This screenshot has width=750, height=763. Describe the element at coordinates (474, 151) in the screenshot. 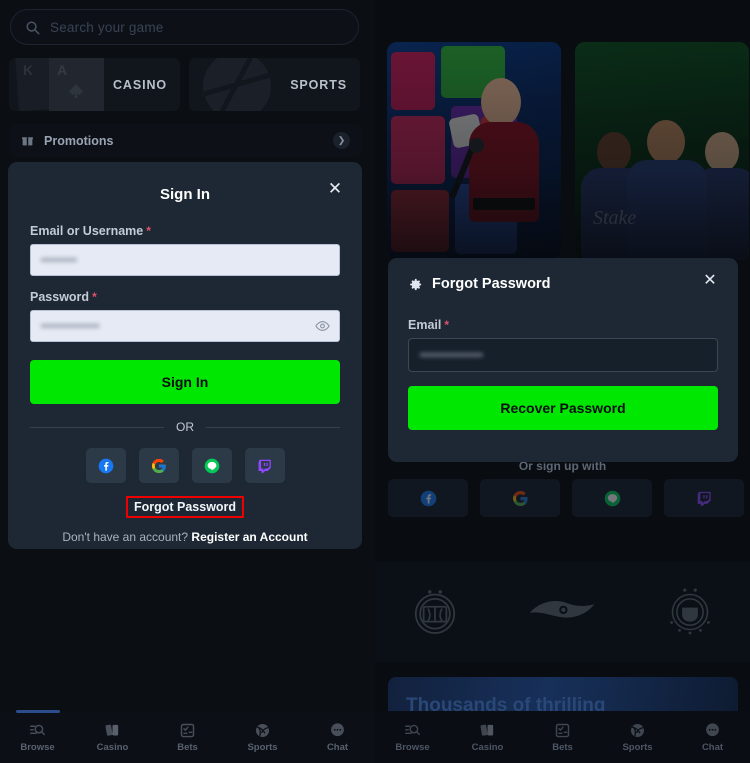

I see `casino-live-banner` at that location.